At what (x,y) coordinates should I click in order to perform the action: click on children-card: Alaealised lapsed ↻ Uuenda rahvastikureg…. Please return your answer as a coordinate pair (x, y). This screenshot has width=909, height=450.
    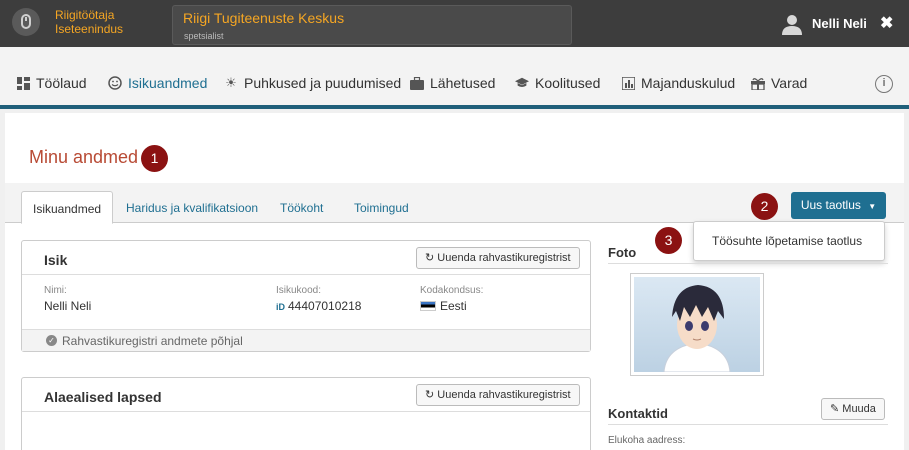
    Looking at the image, I should click on (306, 413).